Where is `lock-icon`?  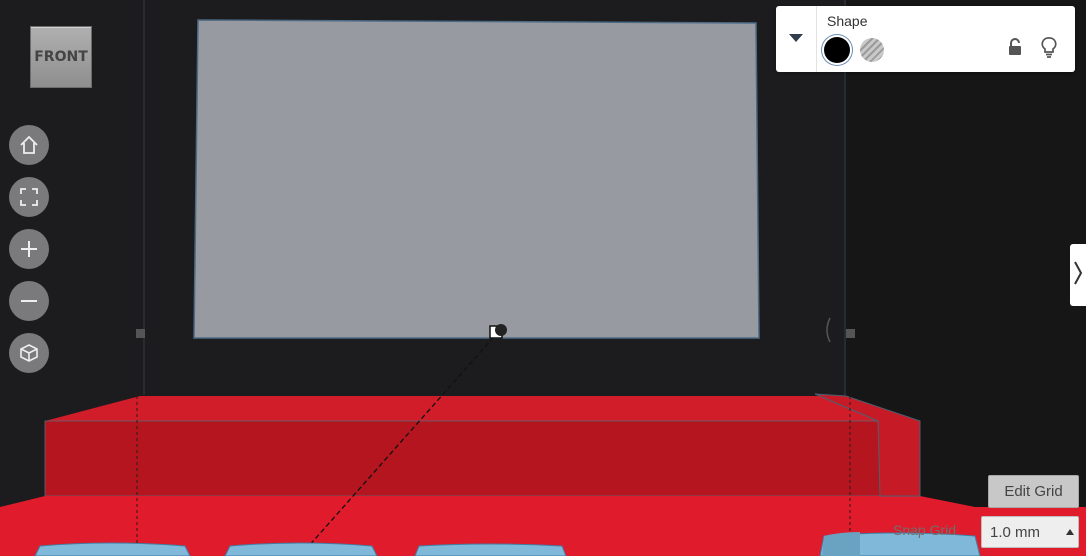 lock-icon is located at coordinates (1015, 49).